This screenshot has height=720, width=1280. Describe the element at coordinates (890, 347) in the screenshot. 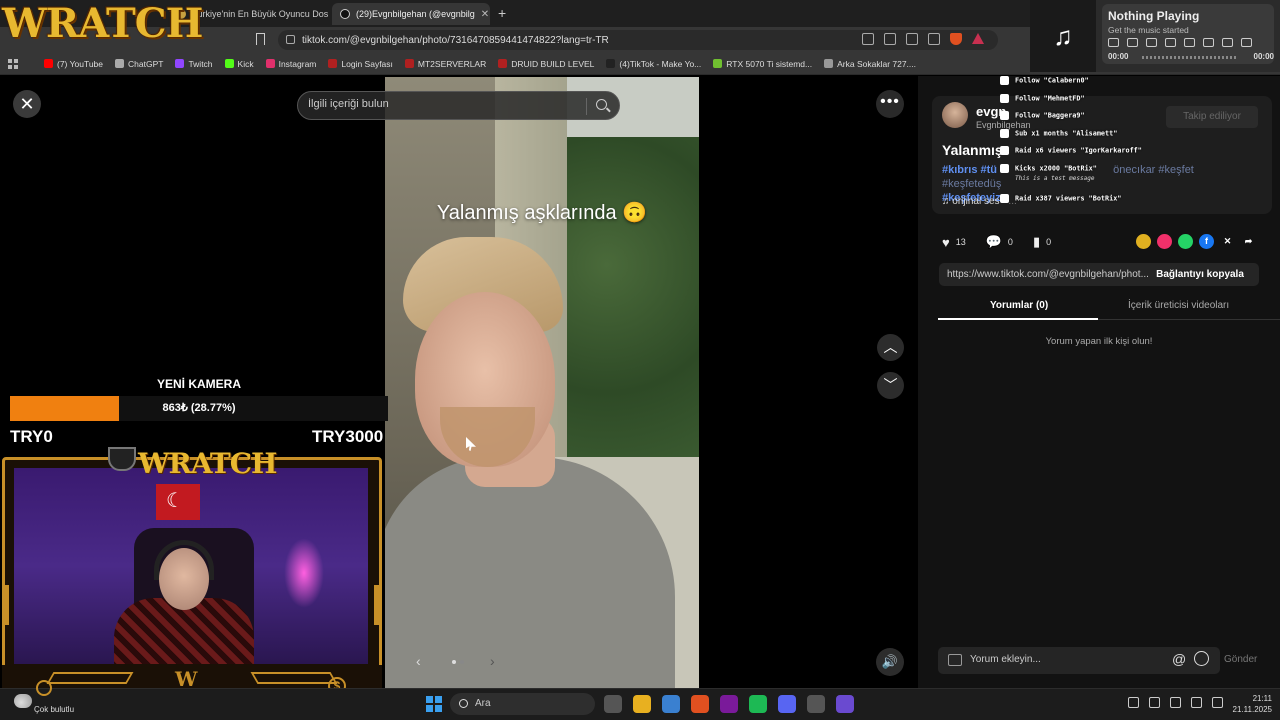

I see `previous-post-button: ︿` at that location.